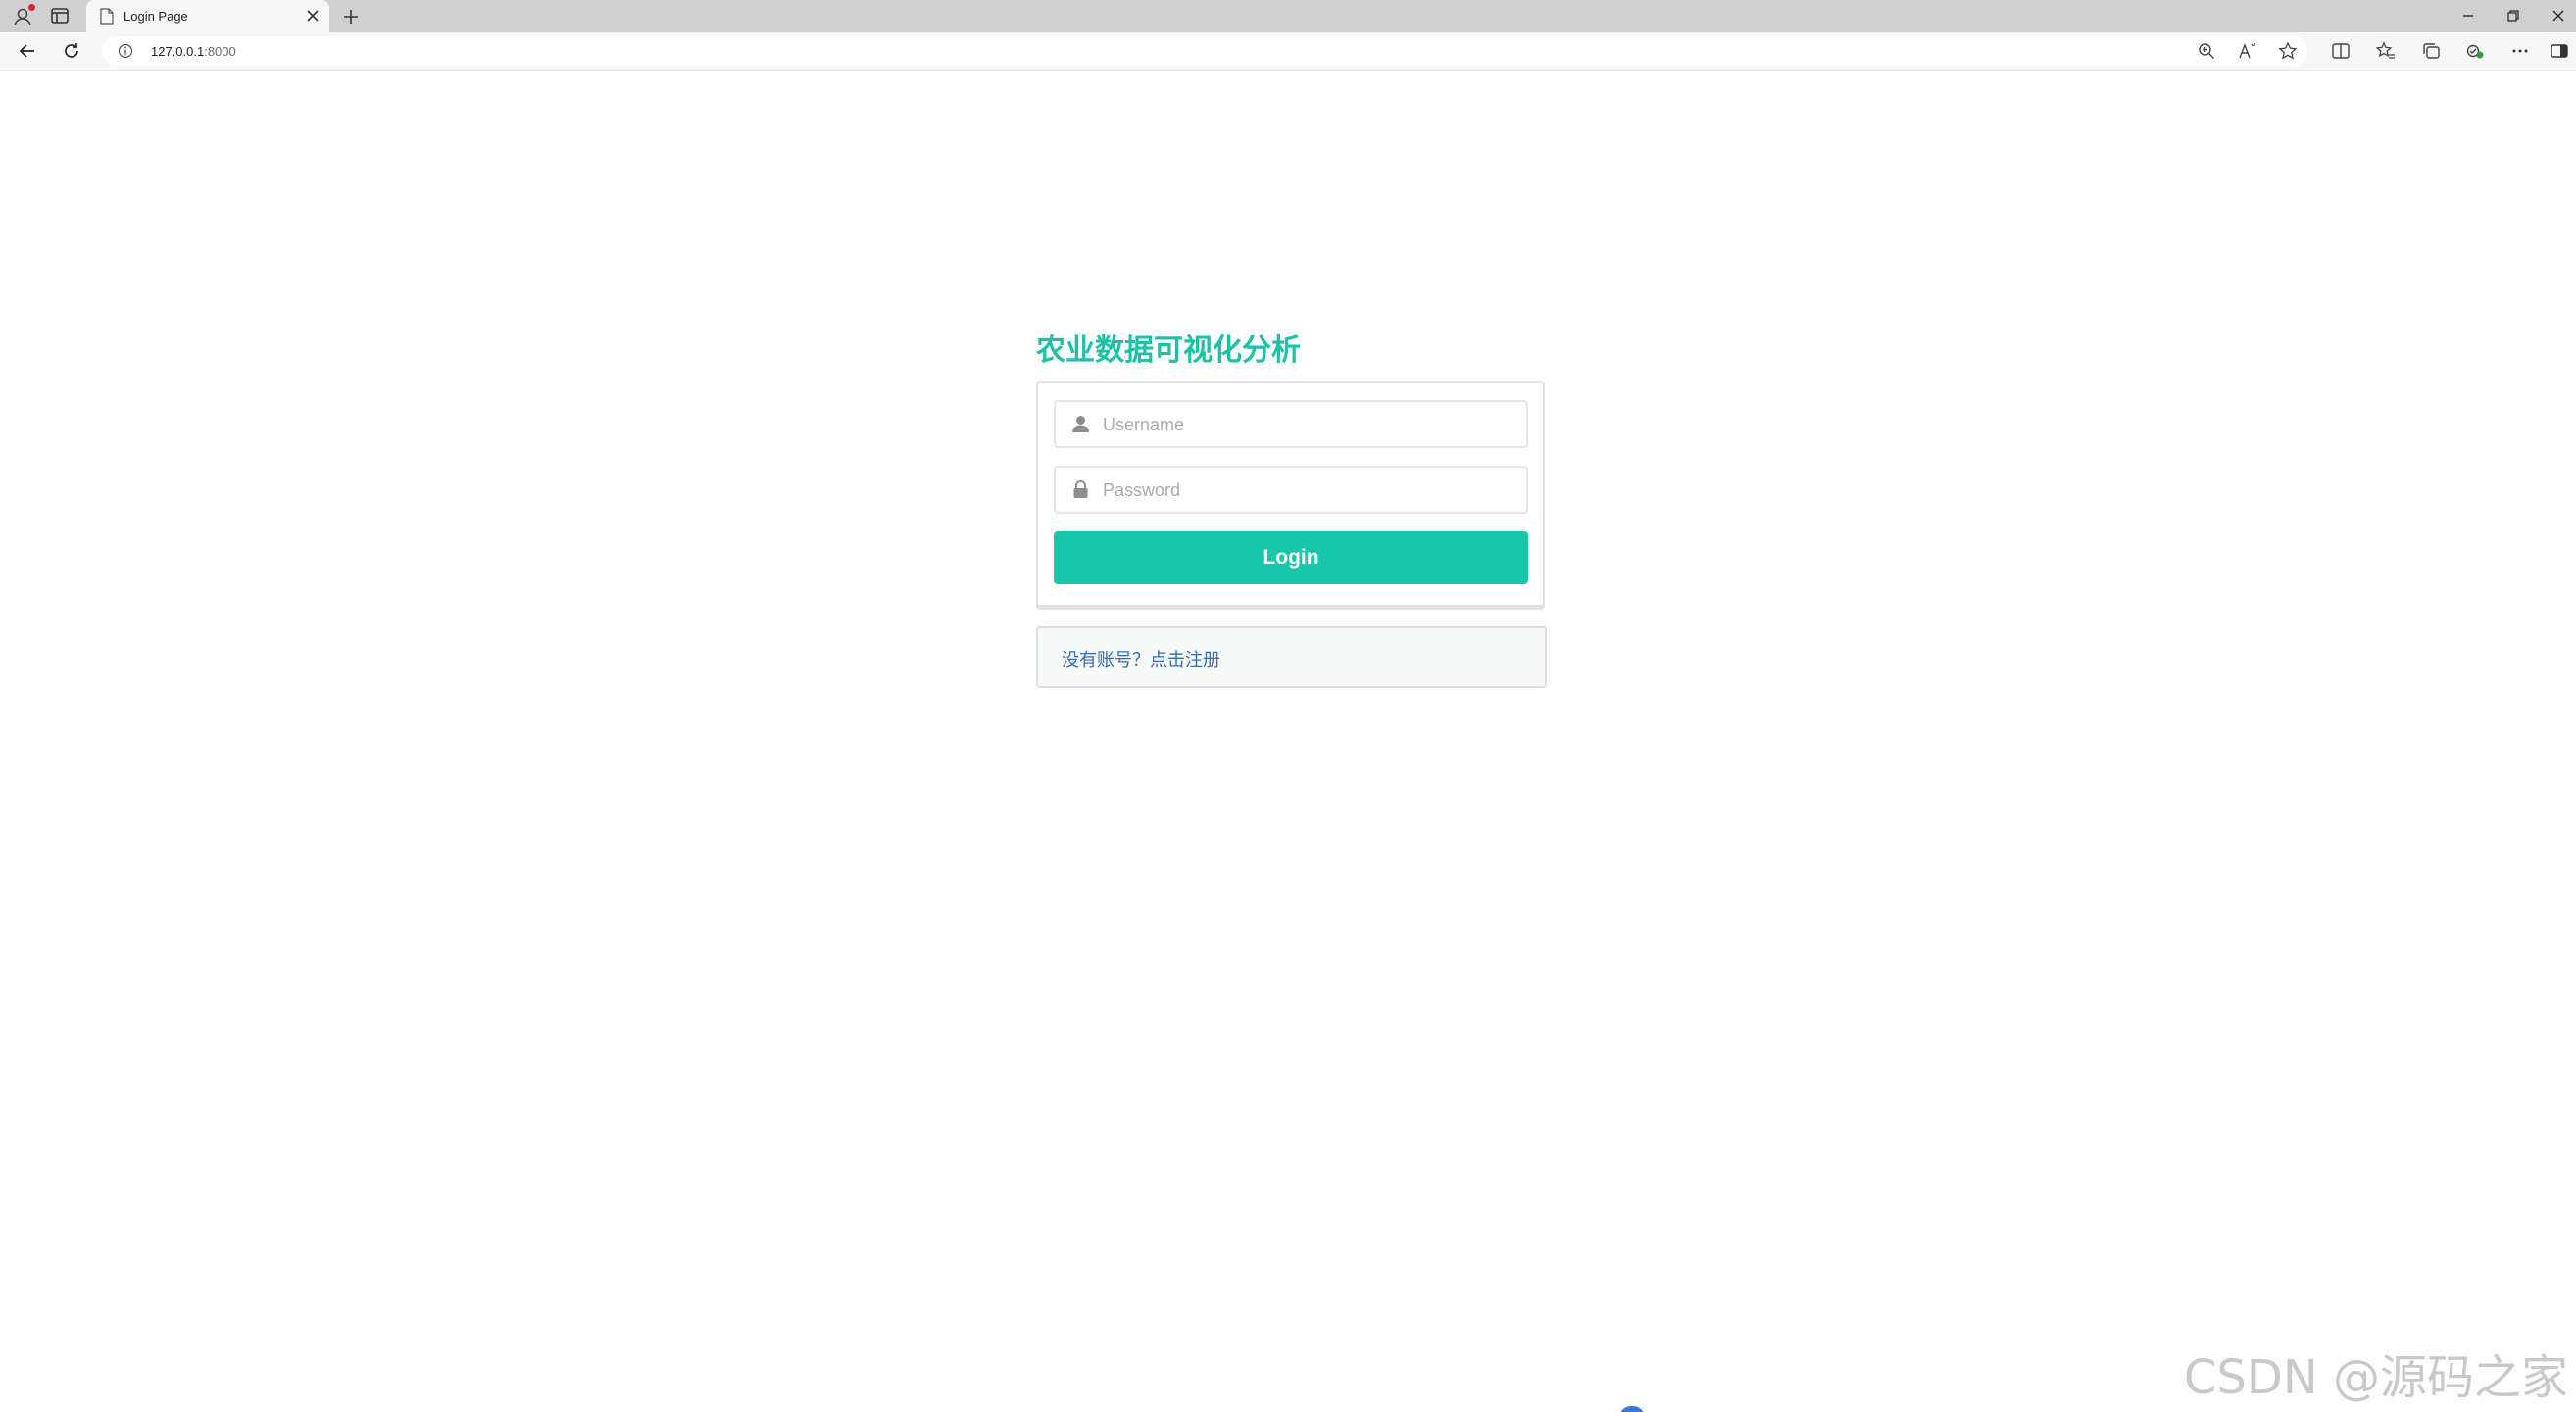  Describe the element at coordinates (1291, 657) in the screenshot. I see `register-box: 没有账号？点击注册` at that location.